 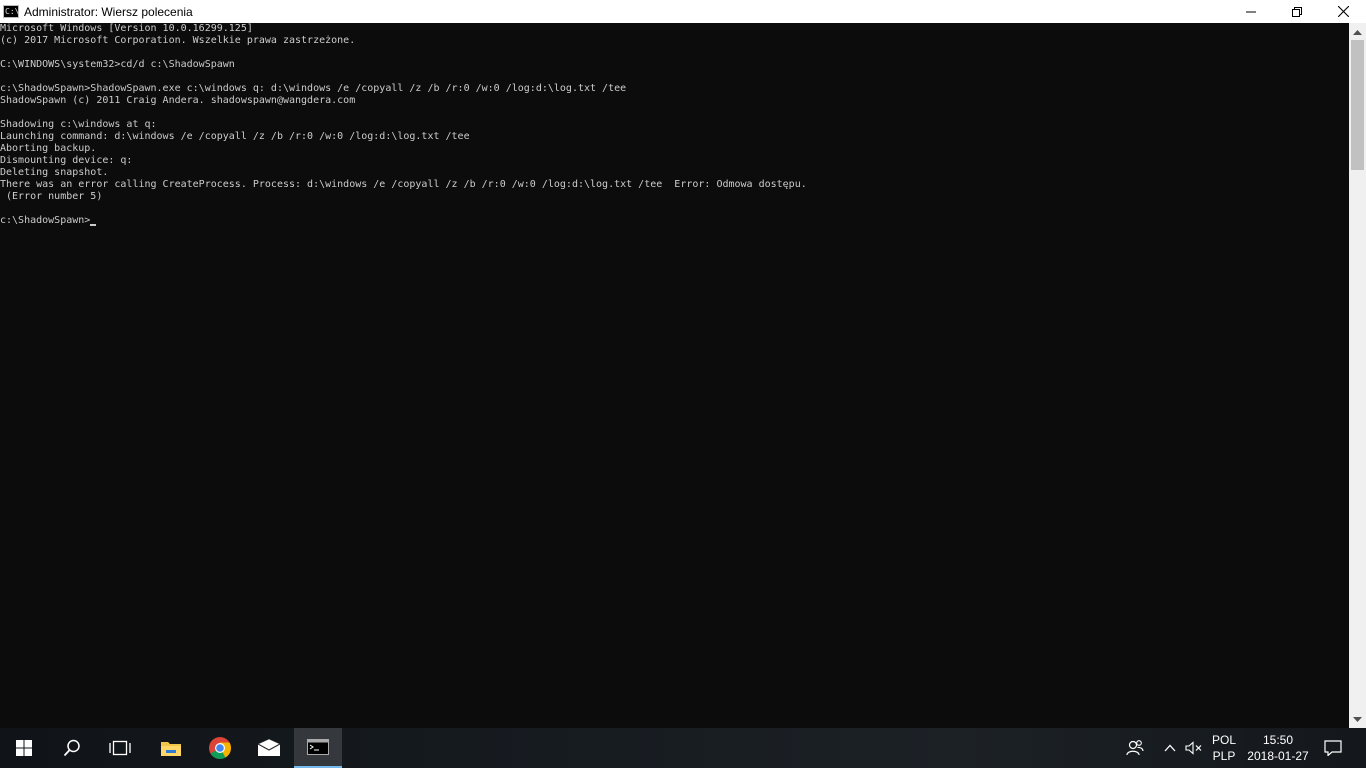 I want to click on scroll-down-button, so click(x=1357, y=719).